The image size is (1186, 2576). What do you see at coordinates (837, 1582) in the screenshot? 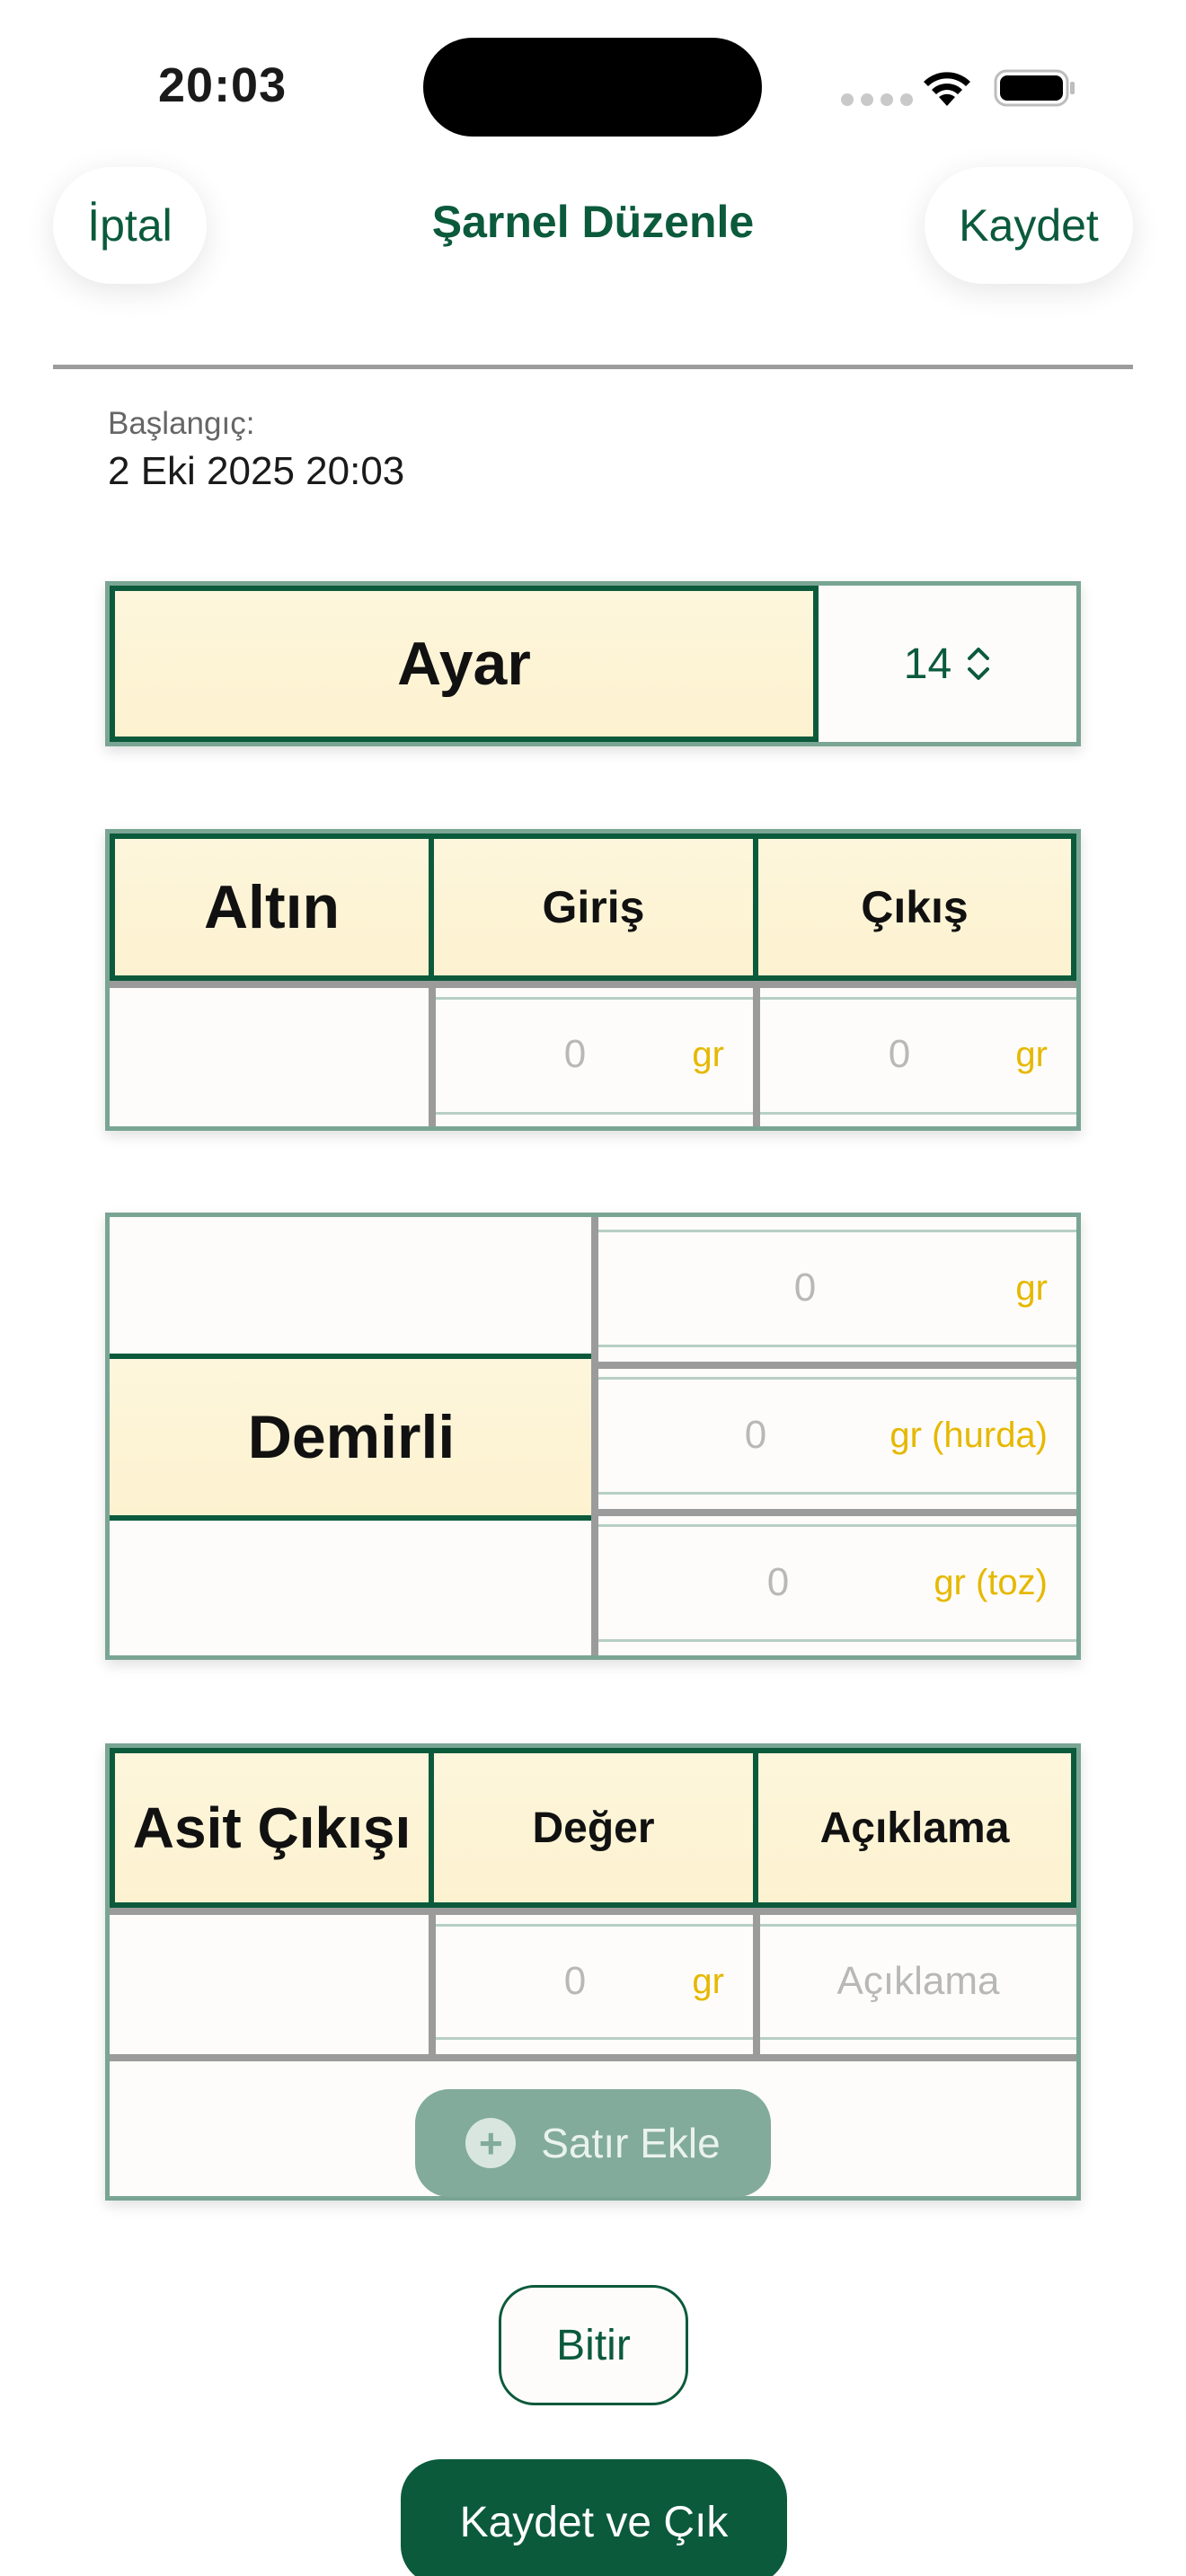
I see `demirli-row-3-field: 0 gr (toz)` at bounding box center [837, 1582].